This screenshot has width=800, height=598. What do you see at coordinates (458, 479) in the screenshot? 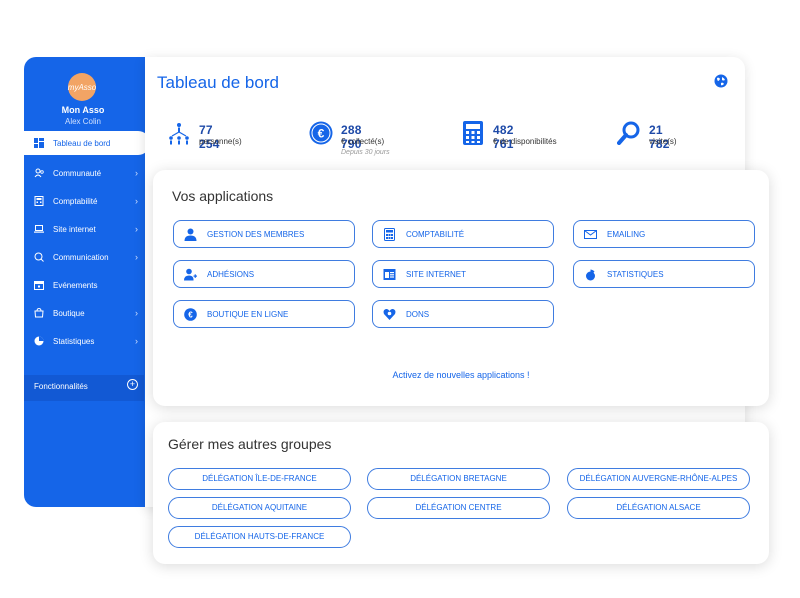
I see `group-bretagne-button: DÉLÉGATION BRETAGNE` at bounding box center [458, 479].